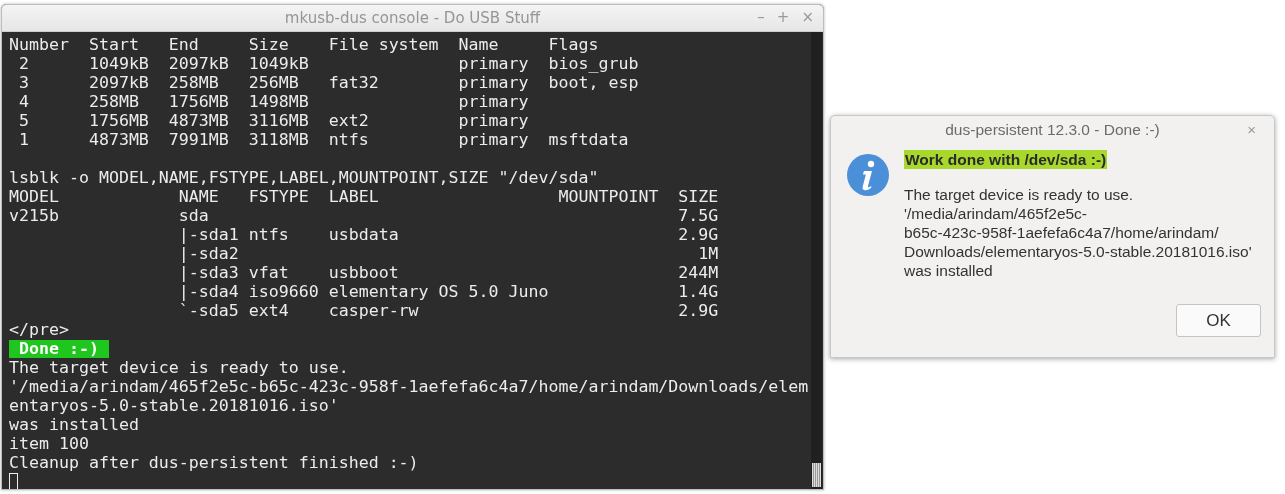  Describe the element at coordinates (49, 443) in the screenshot. I see `console-line: item 100` at that location.